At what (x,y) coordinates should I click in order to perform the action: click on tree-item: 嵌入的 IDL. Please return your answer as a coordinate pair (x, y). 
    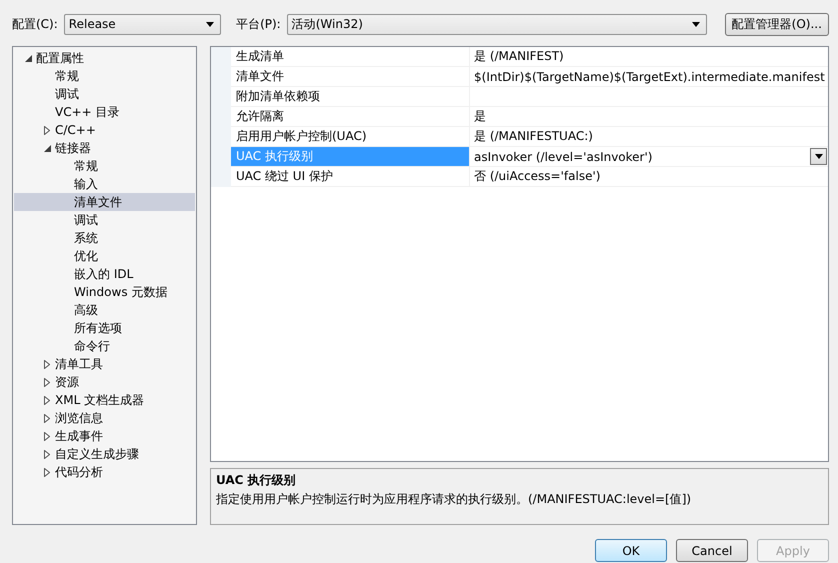
    Looking at the image, I should click on (103, 274).